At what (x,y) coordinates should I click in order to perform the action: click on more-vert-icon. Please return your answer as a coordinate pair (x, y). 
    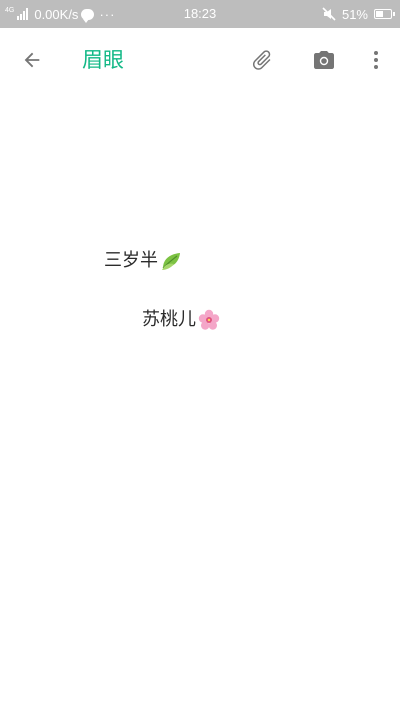
    Looking at the image, I should click on (376, 60).